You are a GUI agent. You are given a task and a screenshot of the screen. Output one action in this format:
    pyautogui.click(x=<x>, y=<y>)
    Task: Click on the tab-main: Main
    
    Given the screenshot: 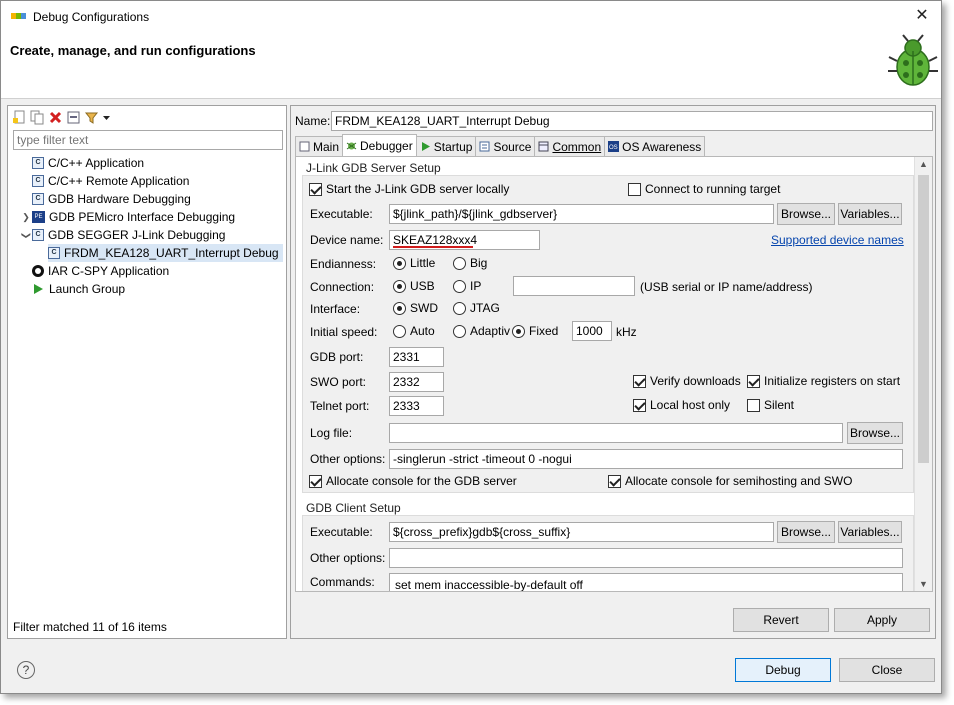 What is the action you would take?
    pyautogui.click(x=319, y=146)
    